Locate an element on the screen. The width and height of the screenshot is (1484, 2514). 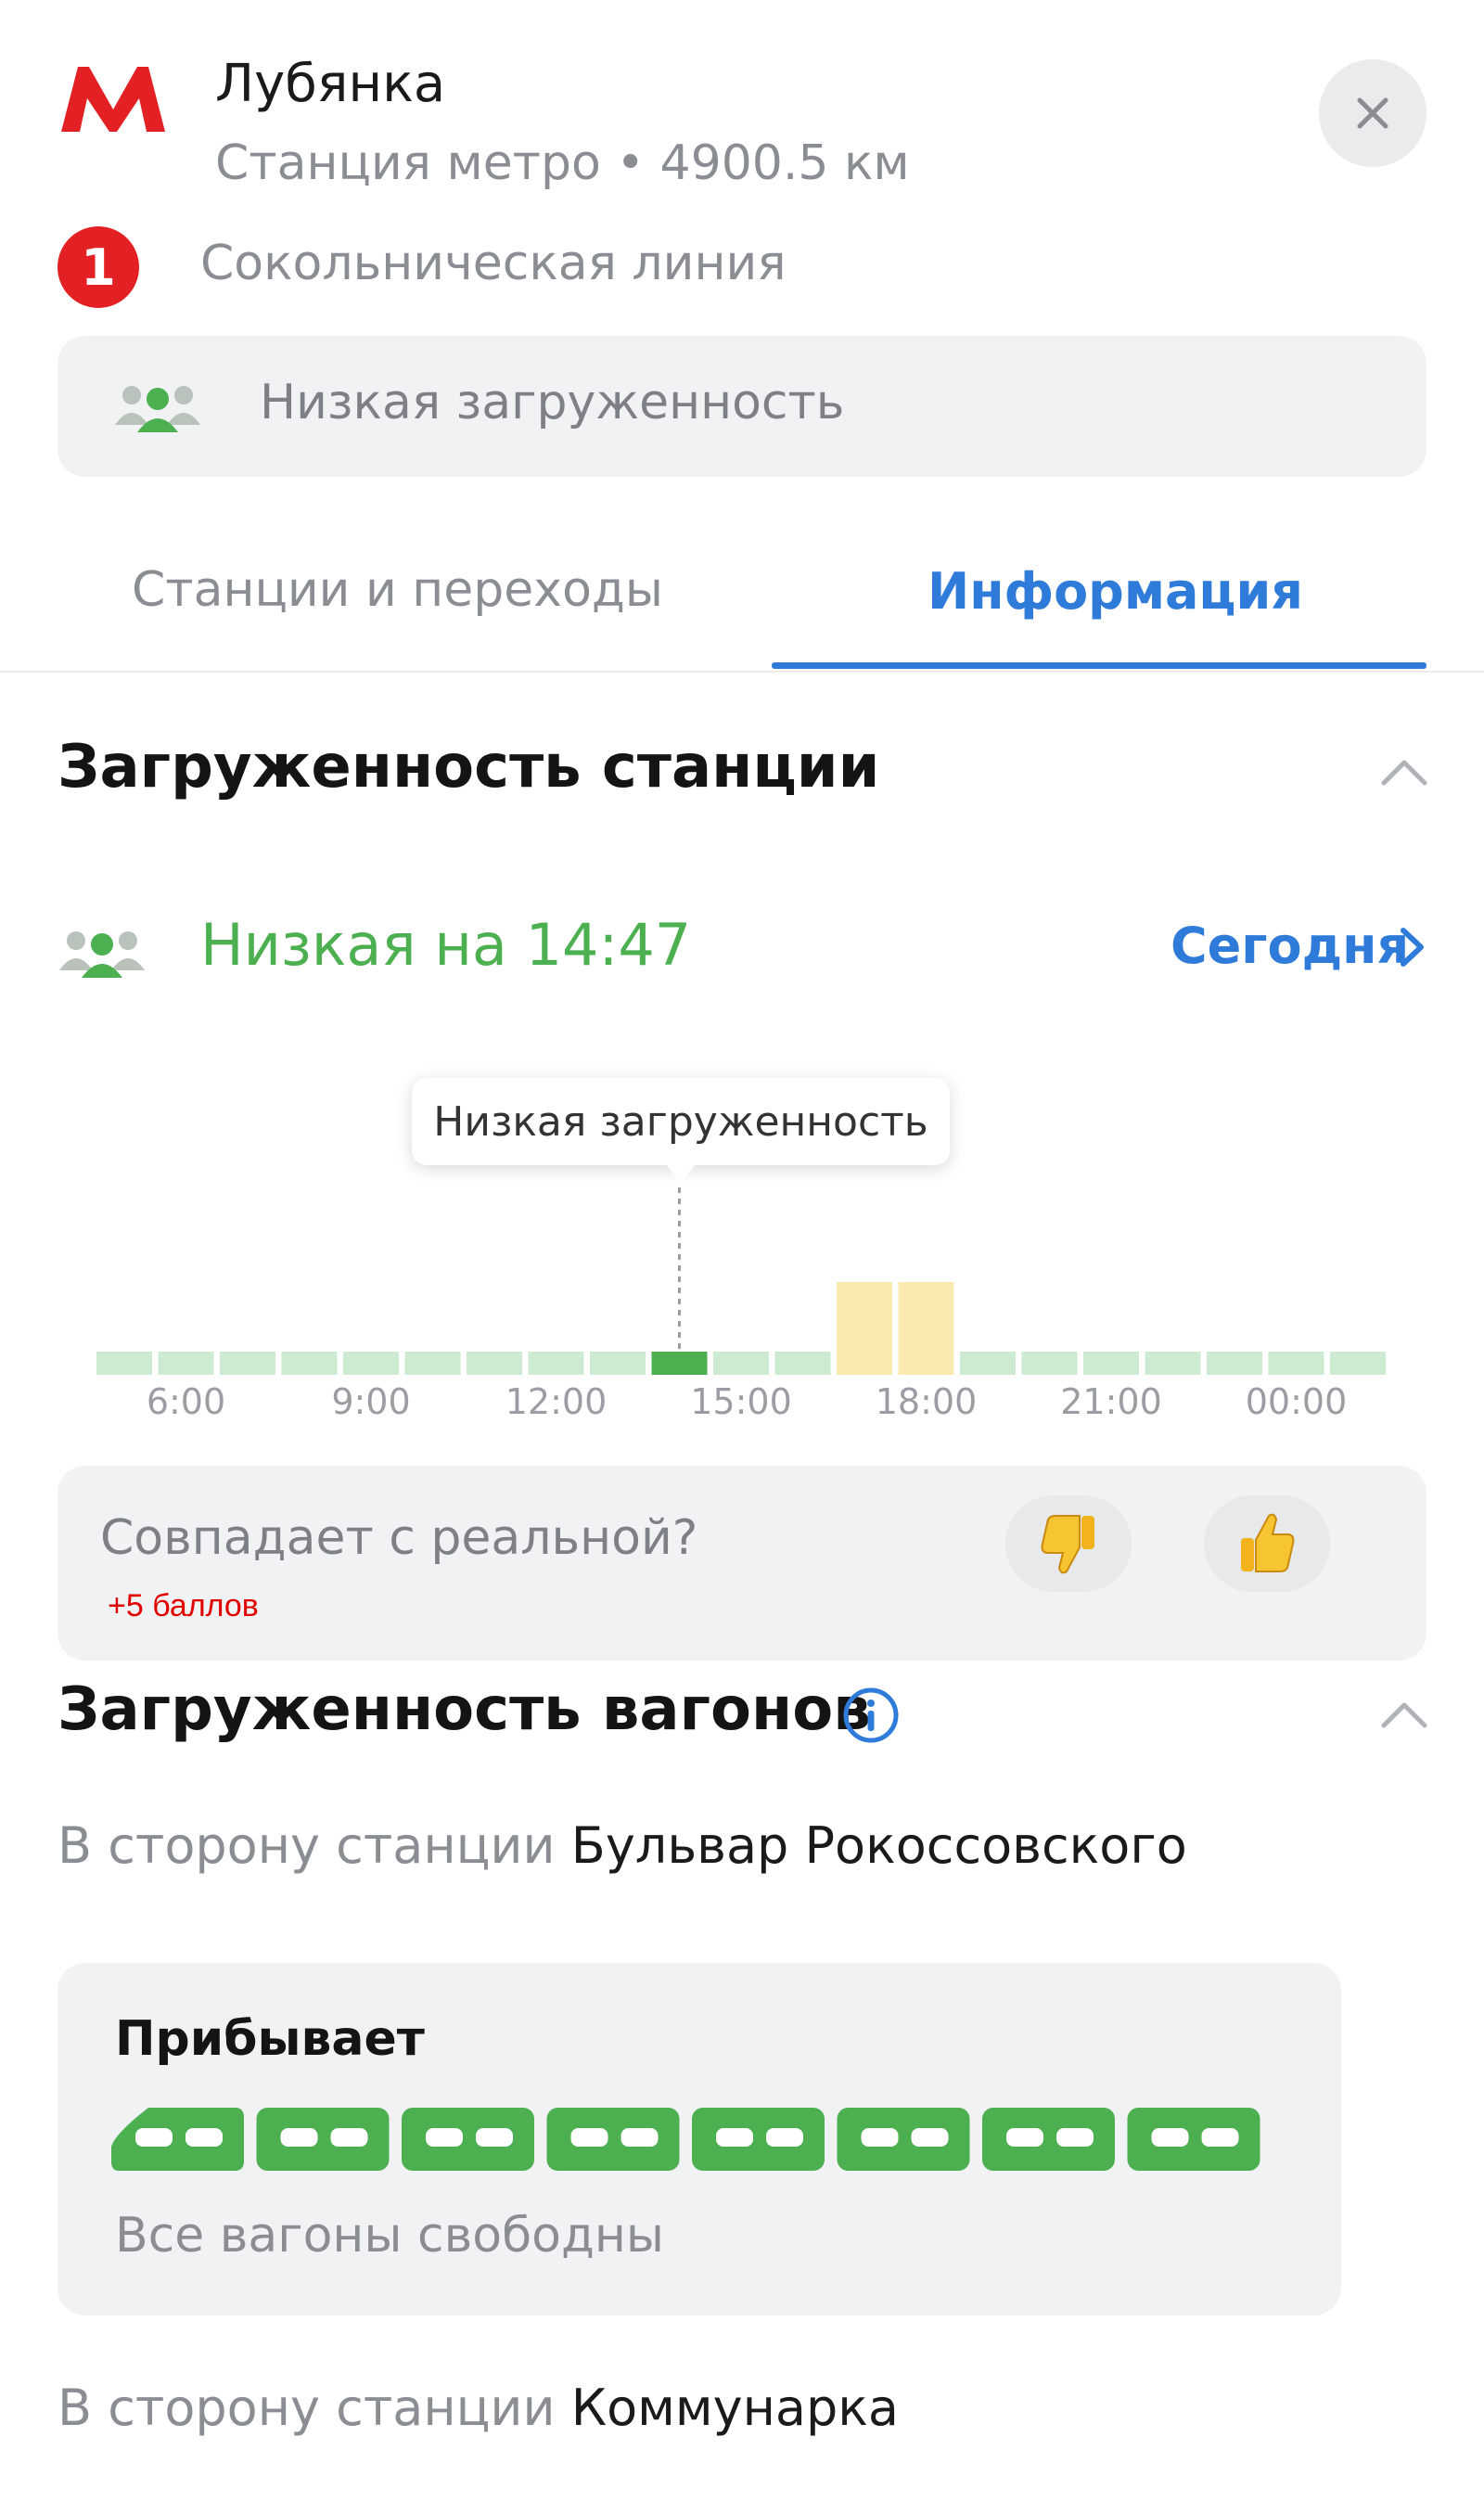
thumb-down-icon is located at coordinates (1067, 1544).